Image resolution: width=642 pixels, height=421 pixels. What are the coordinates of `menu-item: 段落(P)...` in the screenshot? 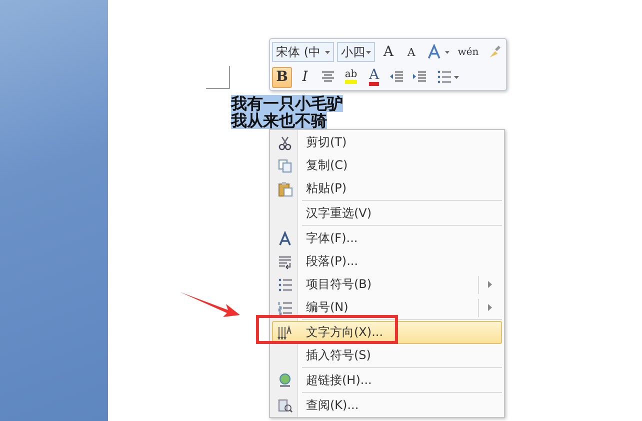 It's located at (387, 261).